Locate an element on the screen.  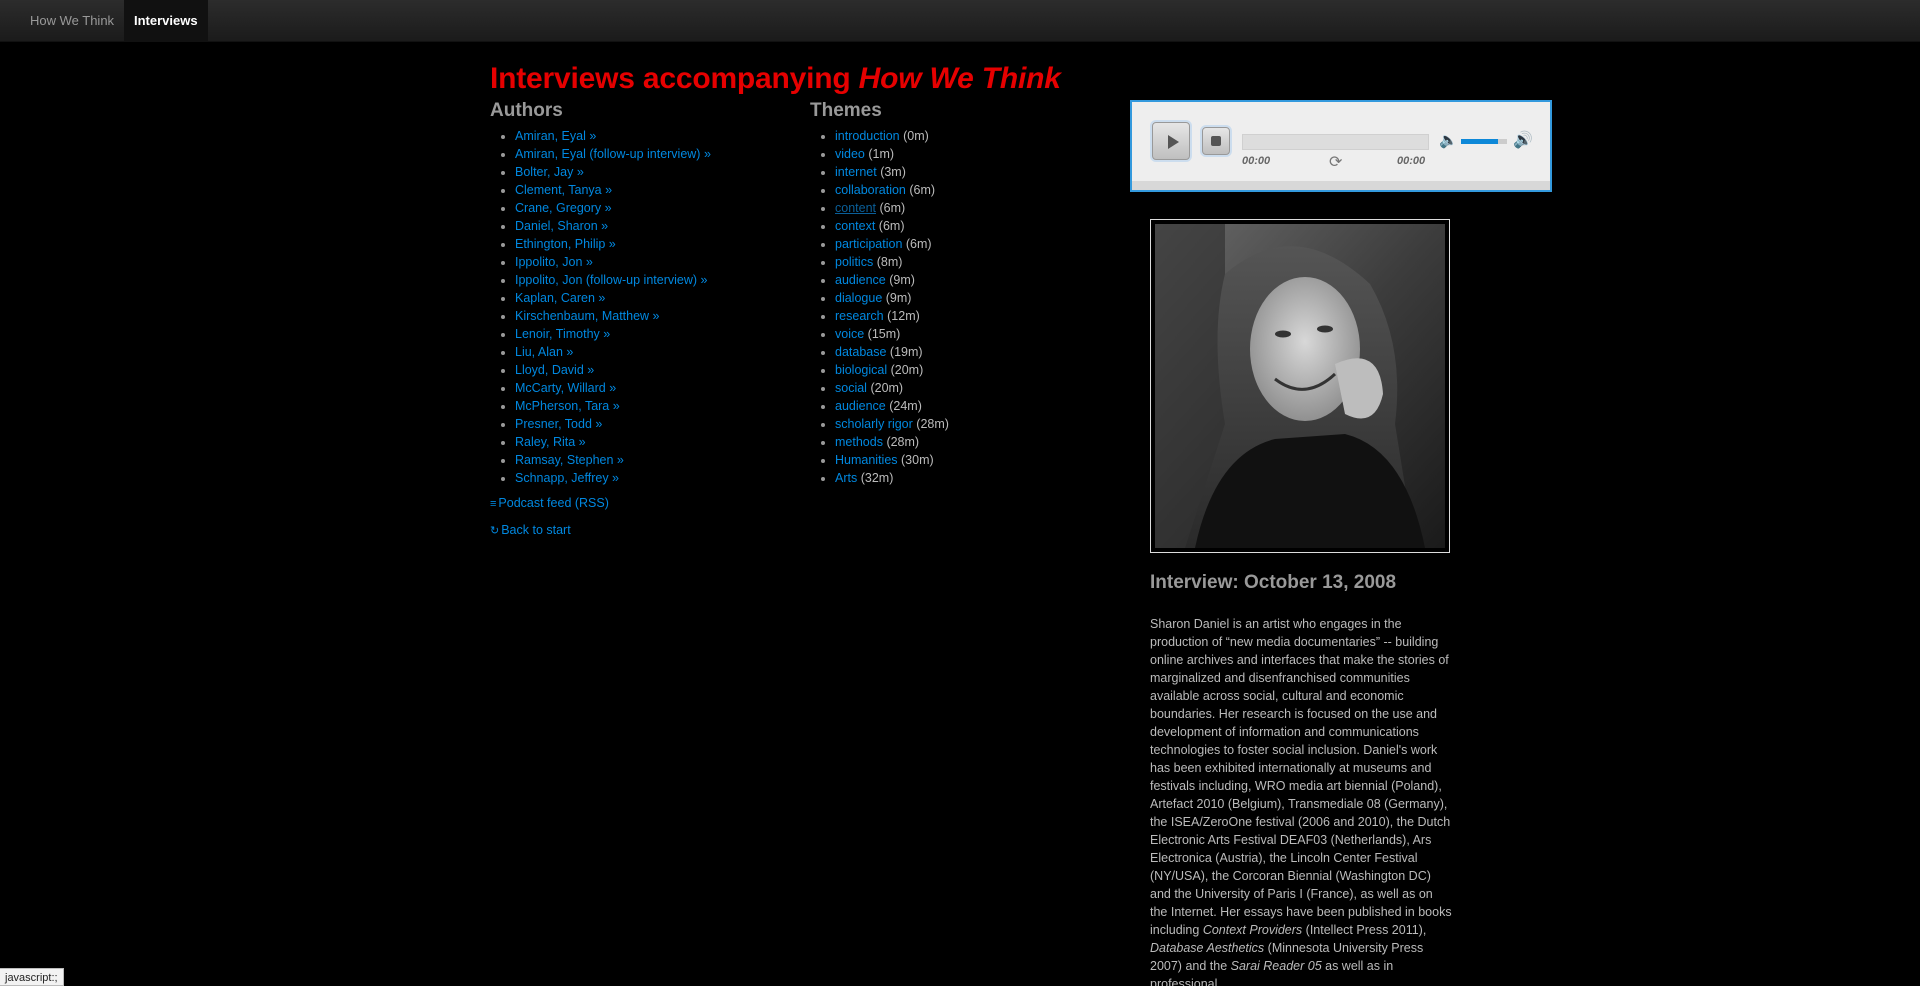
volume-slider is located at coordinates (1484, 141).